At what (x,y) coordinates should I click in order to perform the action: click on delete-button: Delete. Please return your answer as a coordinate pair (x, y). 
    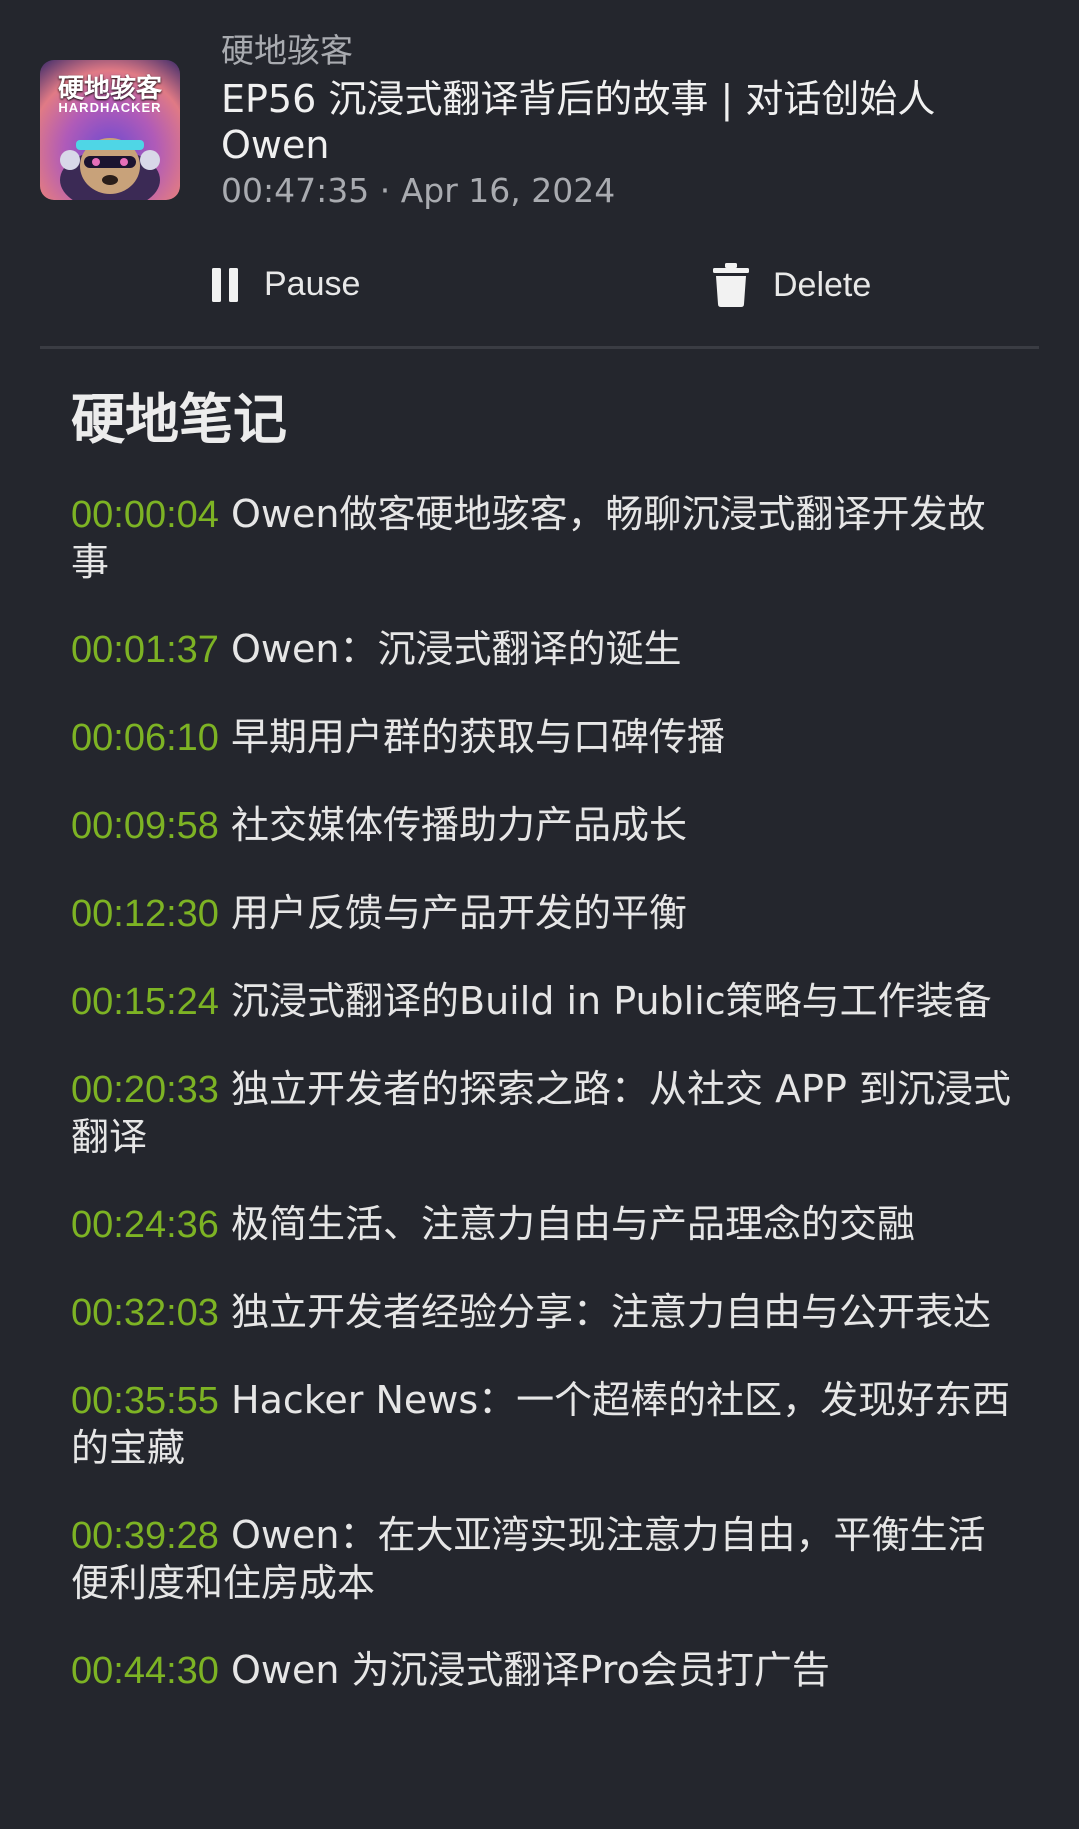
    Looking at the image, I should click on (792, 285).